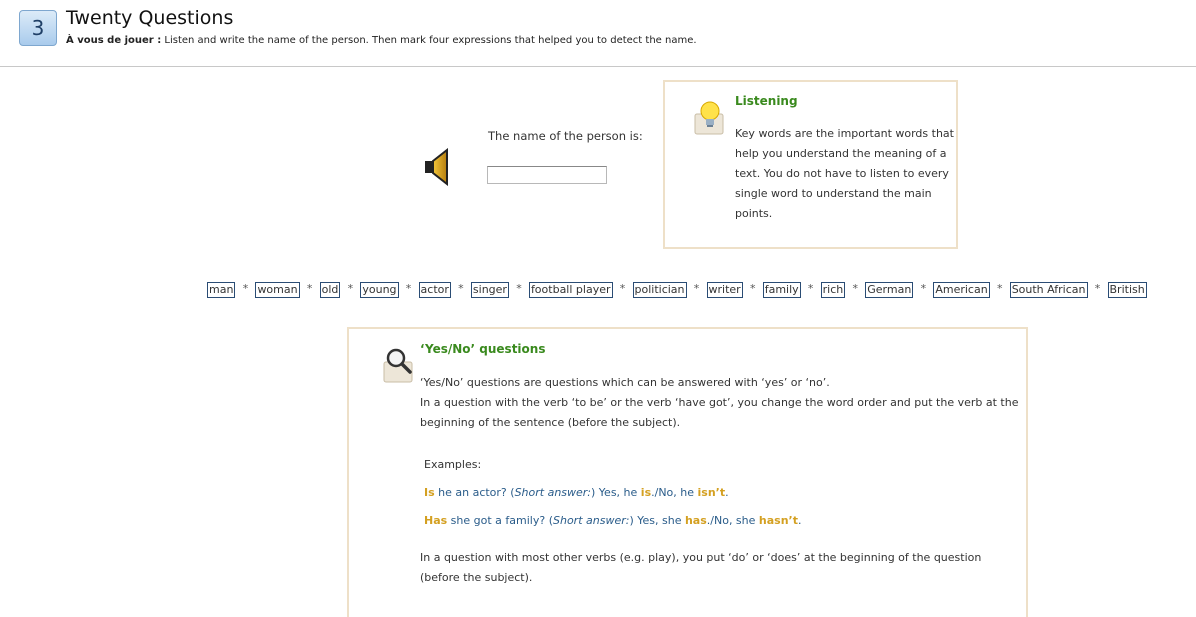 The image size is (1196, 617). What do you see at coordinates (570, 290) in the screenshot?
I see `word-option: football player` at bounding box center [570, 290].